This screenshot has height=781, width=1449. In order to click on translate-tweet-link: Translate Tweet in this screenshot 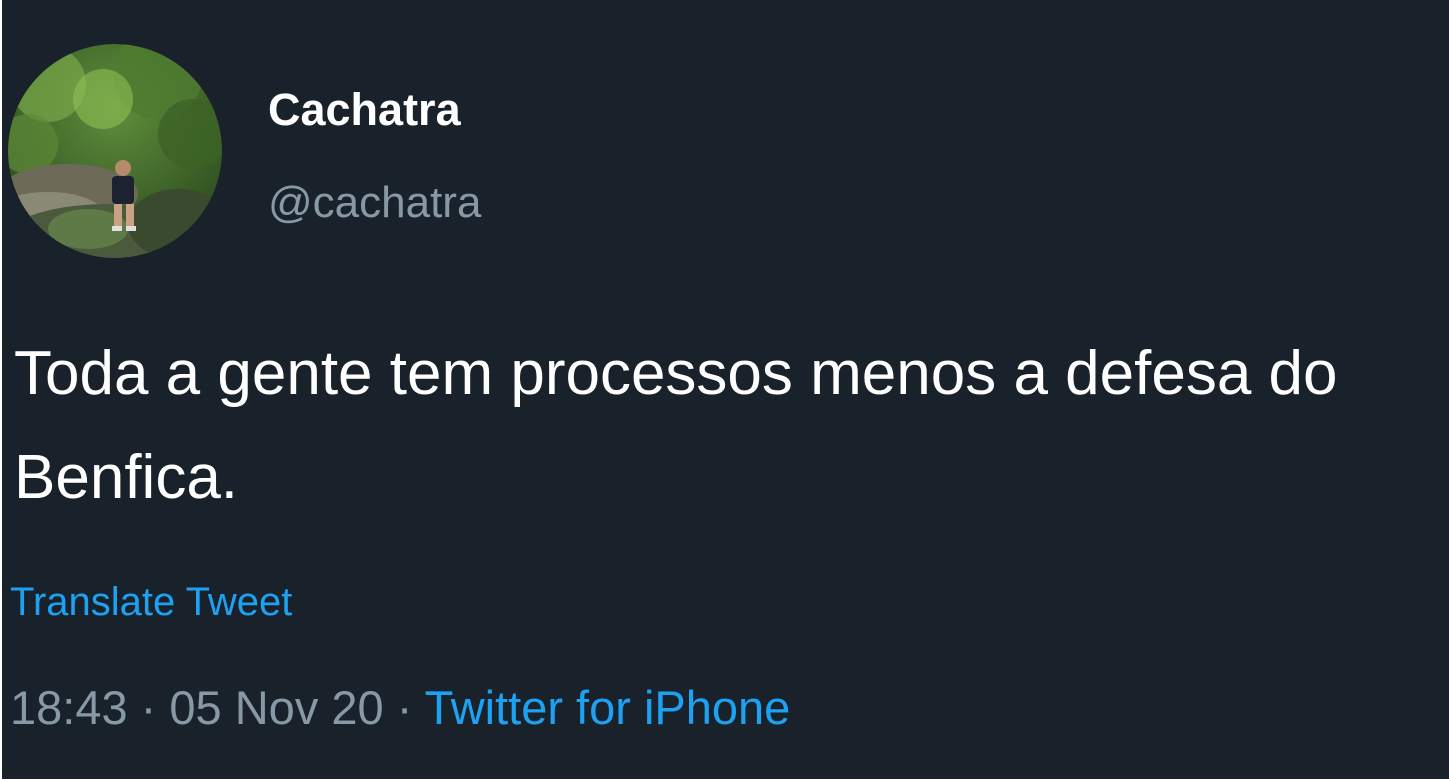, I will do `click(151, 602)`.